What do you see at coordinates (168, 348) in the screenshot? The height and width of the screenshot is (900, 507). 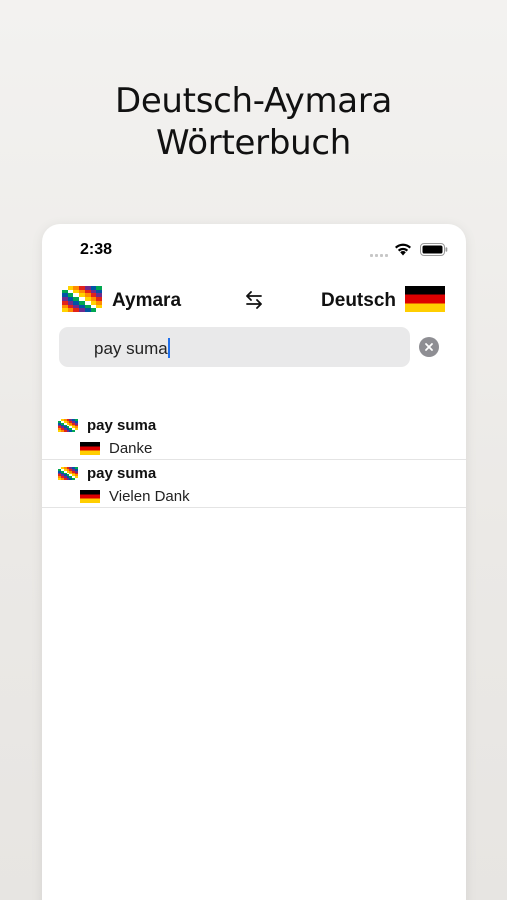 I see `text-caret` at bounding box center [168, 348].